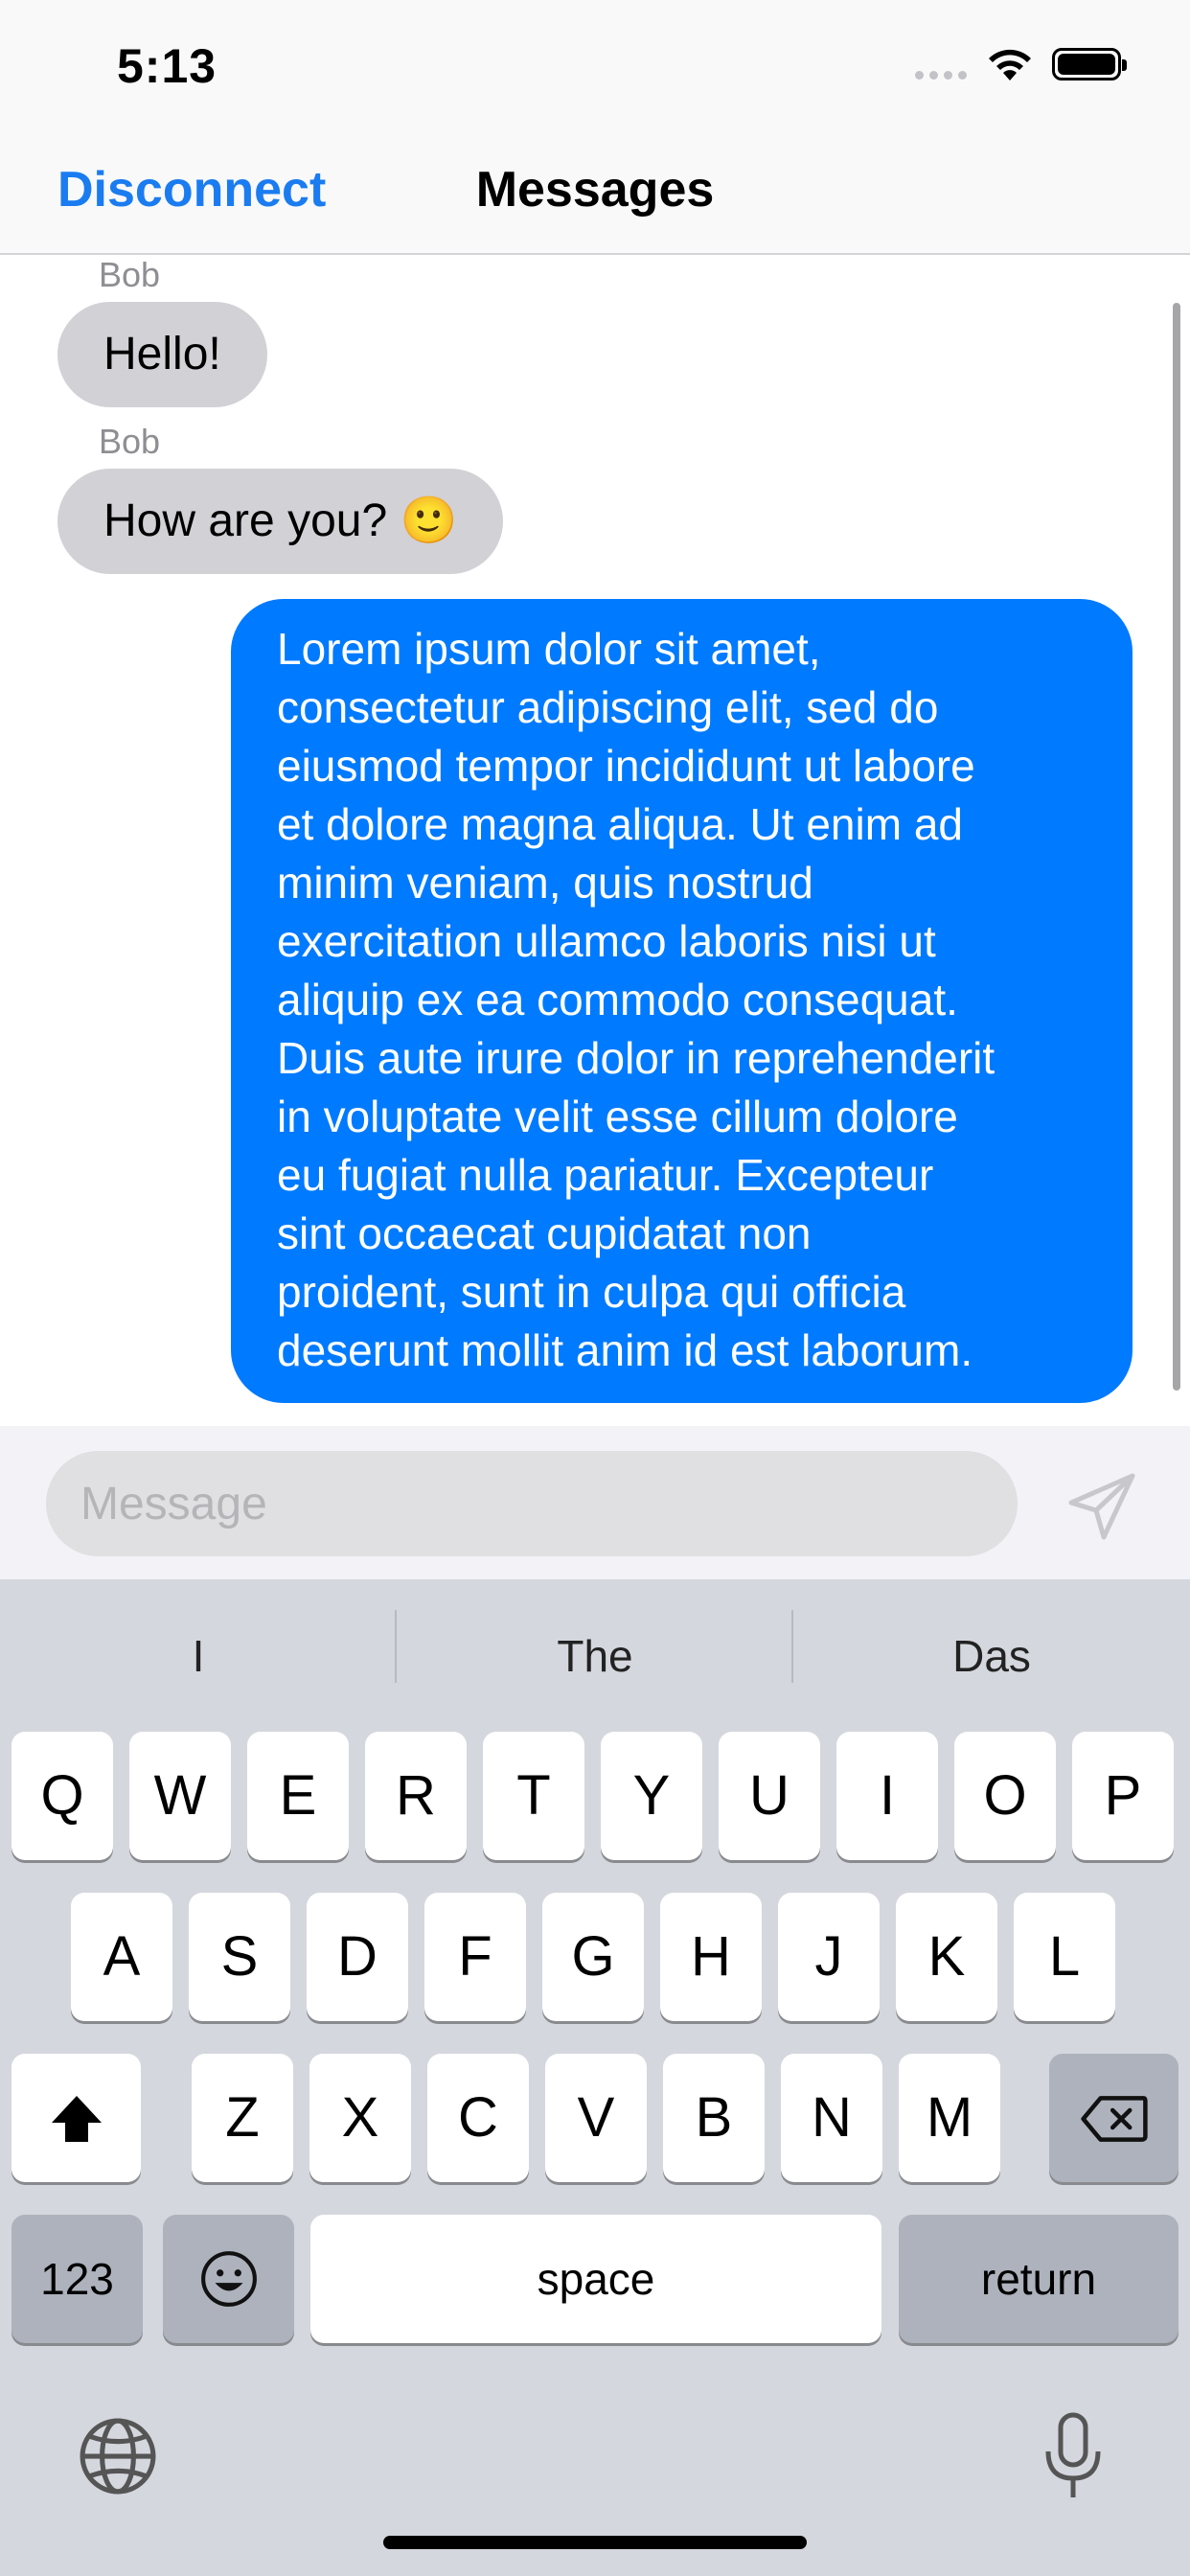 The image size is (1190, 2576). I want to click on key-h: H, so click(711, 1957).